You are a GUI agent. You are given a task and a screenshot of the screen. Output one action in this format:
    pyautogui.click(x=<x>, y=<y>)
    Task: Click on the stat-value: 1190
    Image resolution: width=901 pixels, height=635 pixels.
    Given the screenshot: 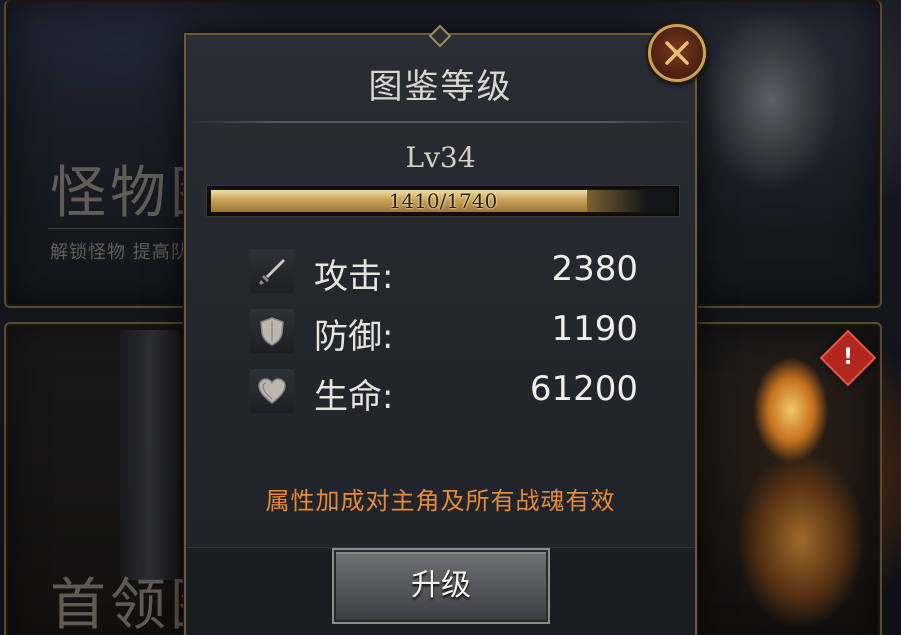 What is the action you would take?
    pyautogui.click(x=594, y=329)
    